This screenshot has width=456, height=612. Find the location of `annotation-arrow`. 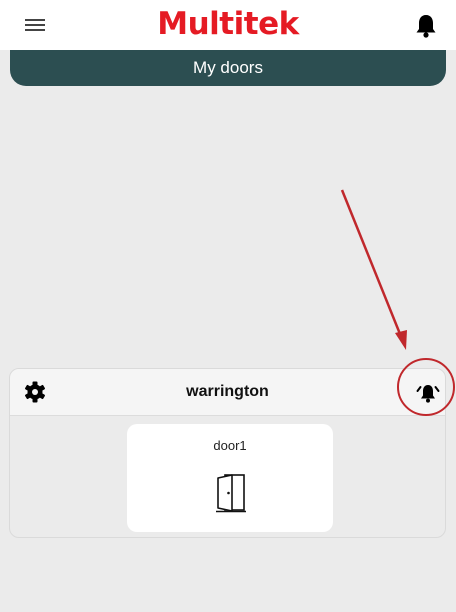

annotation-arrow is located at coordinates (373, 269).